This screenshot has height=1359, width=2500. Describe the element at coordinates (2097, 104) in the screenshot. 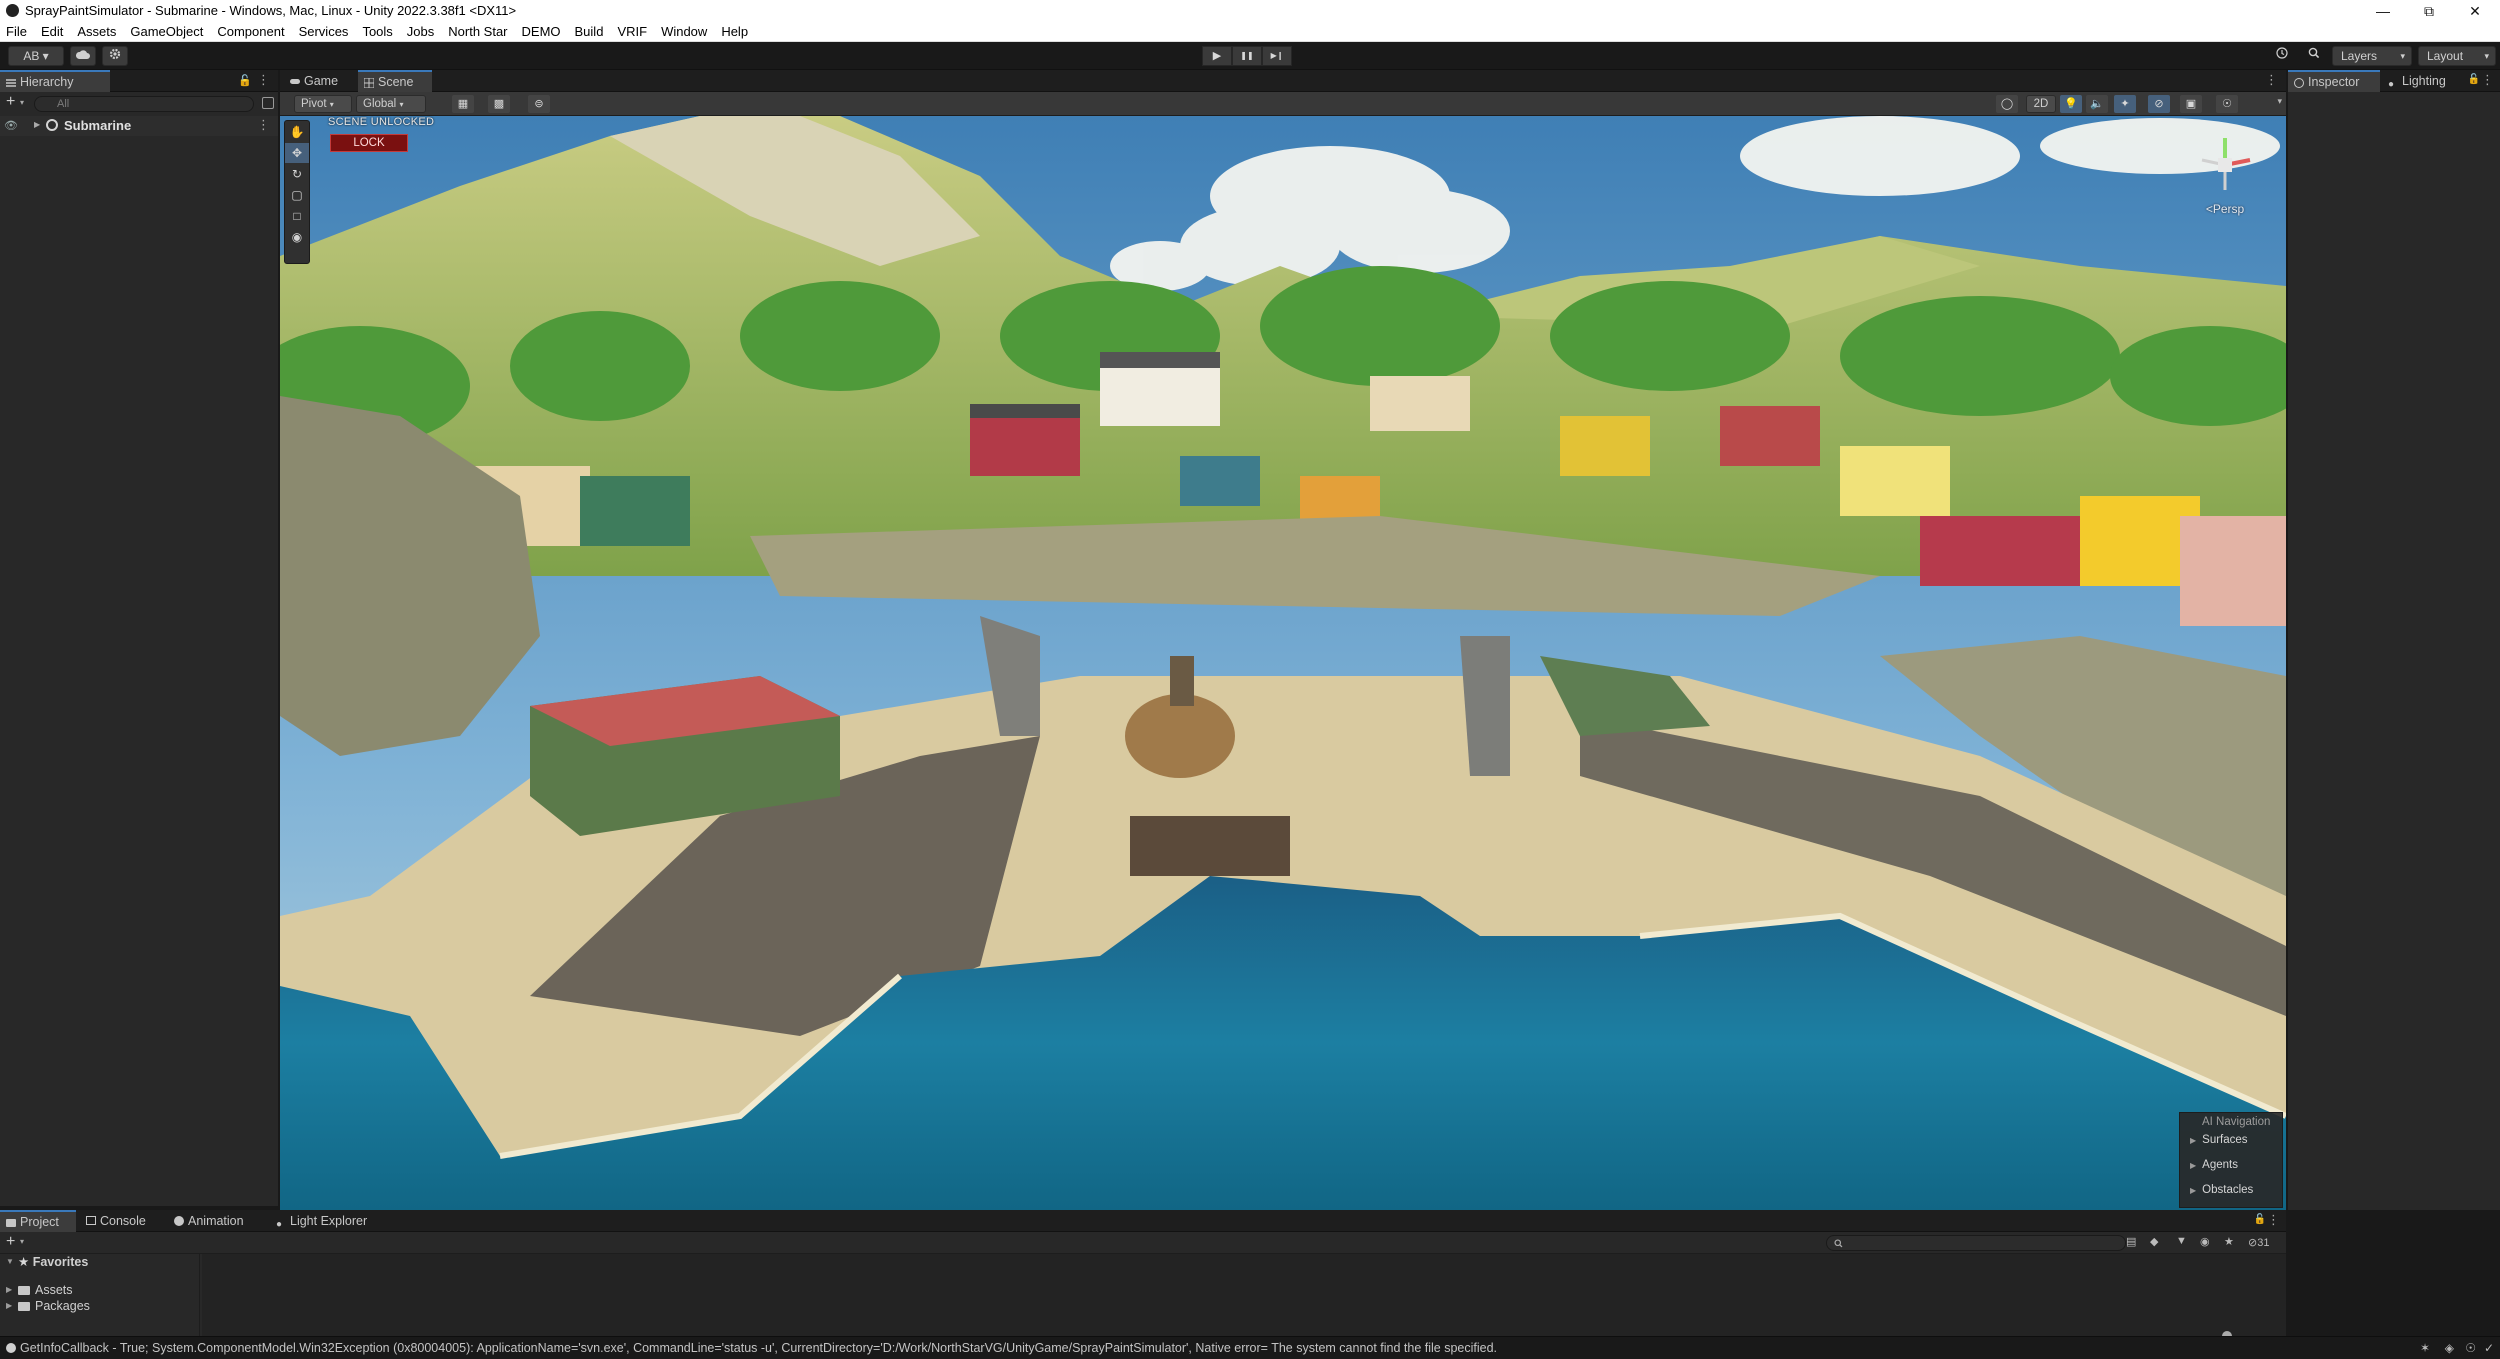

I see `audio-toggle: 🔈` at that location.